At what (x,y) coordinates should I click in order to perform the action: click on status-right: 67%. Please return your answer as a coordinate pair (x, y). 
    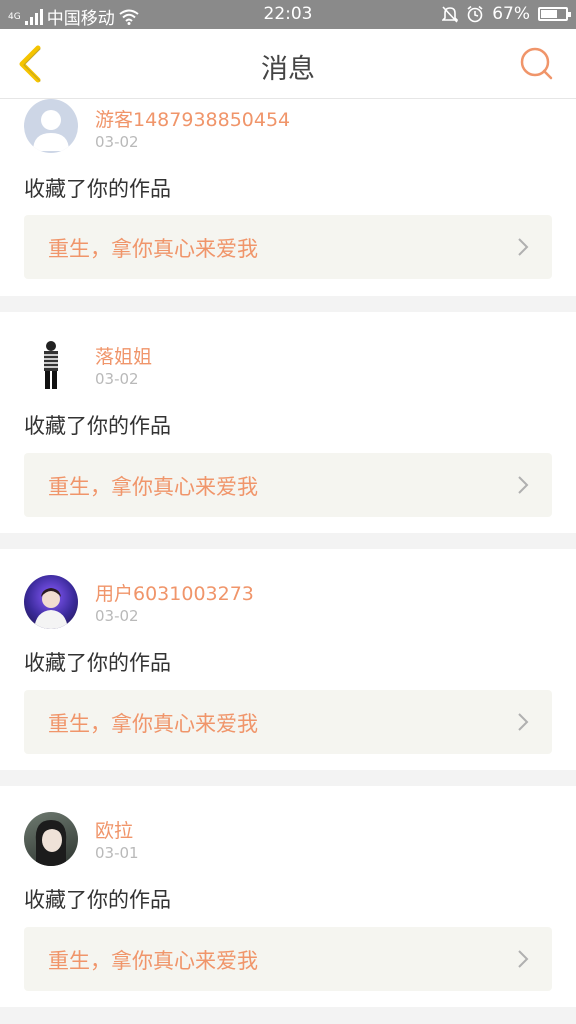
    Looking at the image, I should click on (506, 14).